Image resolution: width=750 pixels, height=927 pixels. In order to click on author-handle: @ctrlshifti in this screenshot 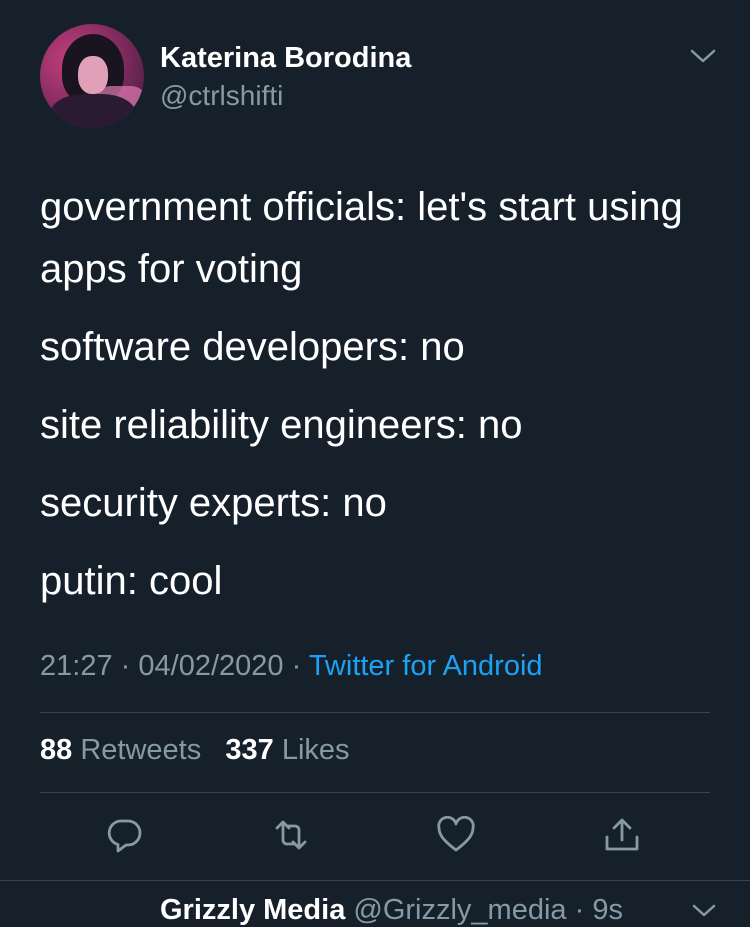, I will do `click(221, 96)`.